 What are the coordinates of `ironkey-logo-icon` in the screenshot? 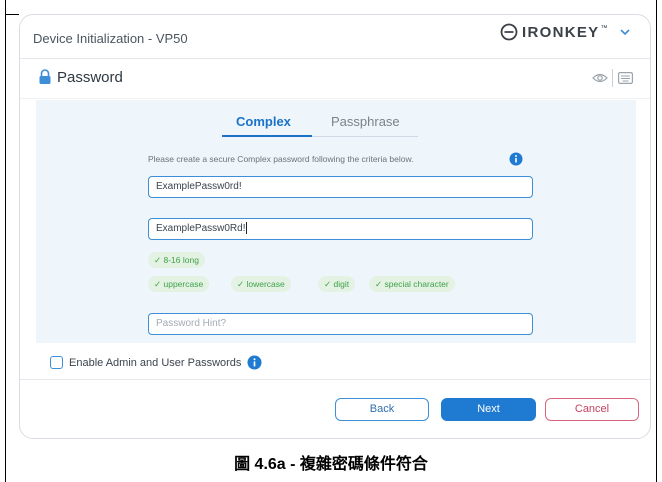 It's located at (509, 32).